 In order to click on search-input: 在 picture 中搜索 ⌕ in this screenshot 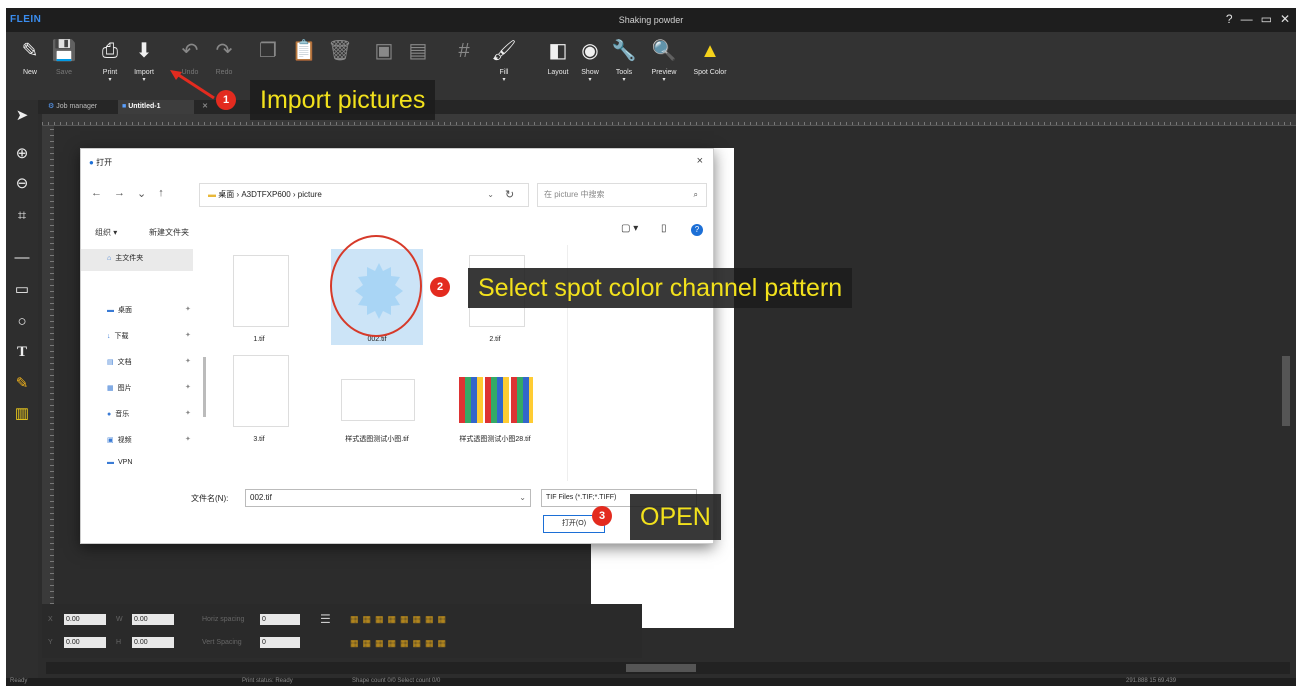, I will do `click(622, 195)`.